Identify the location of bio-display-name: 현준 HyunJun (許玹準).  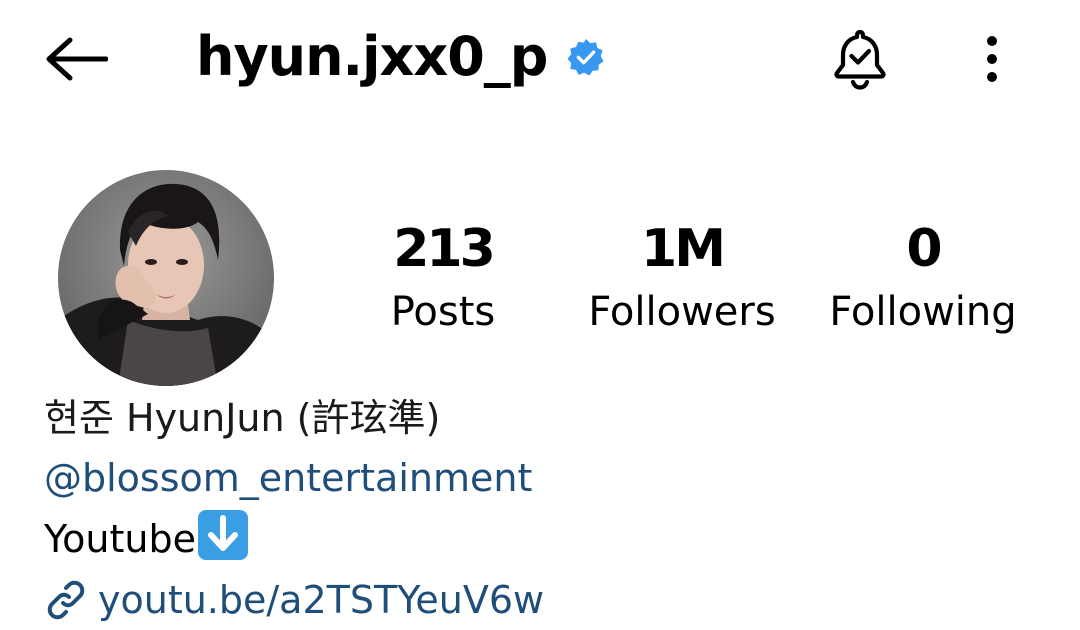
(242, 418).